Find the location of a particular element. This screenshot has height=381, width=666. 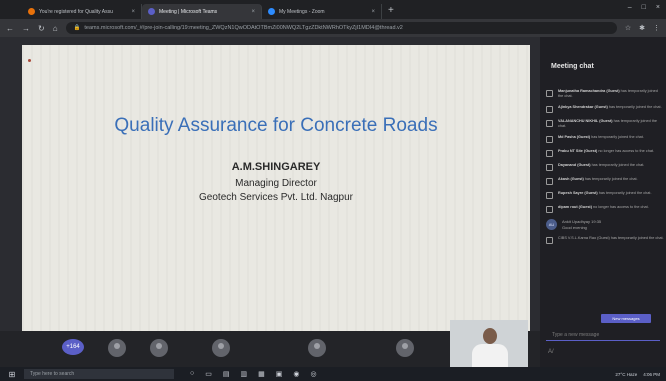

lock-icon: 🔒 is located at coordinates (77, 28).